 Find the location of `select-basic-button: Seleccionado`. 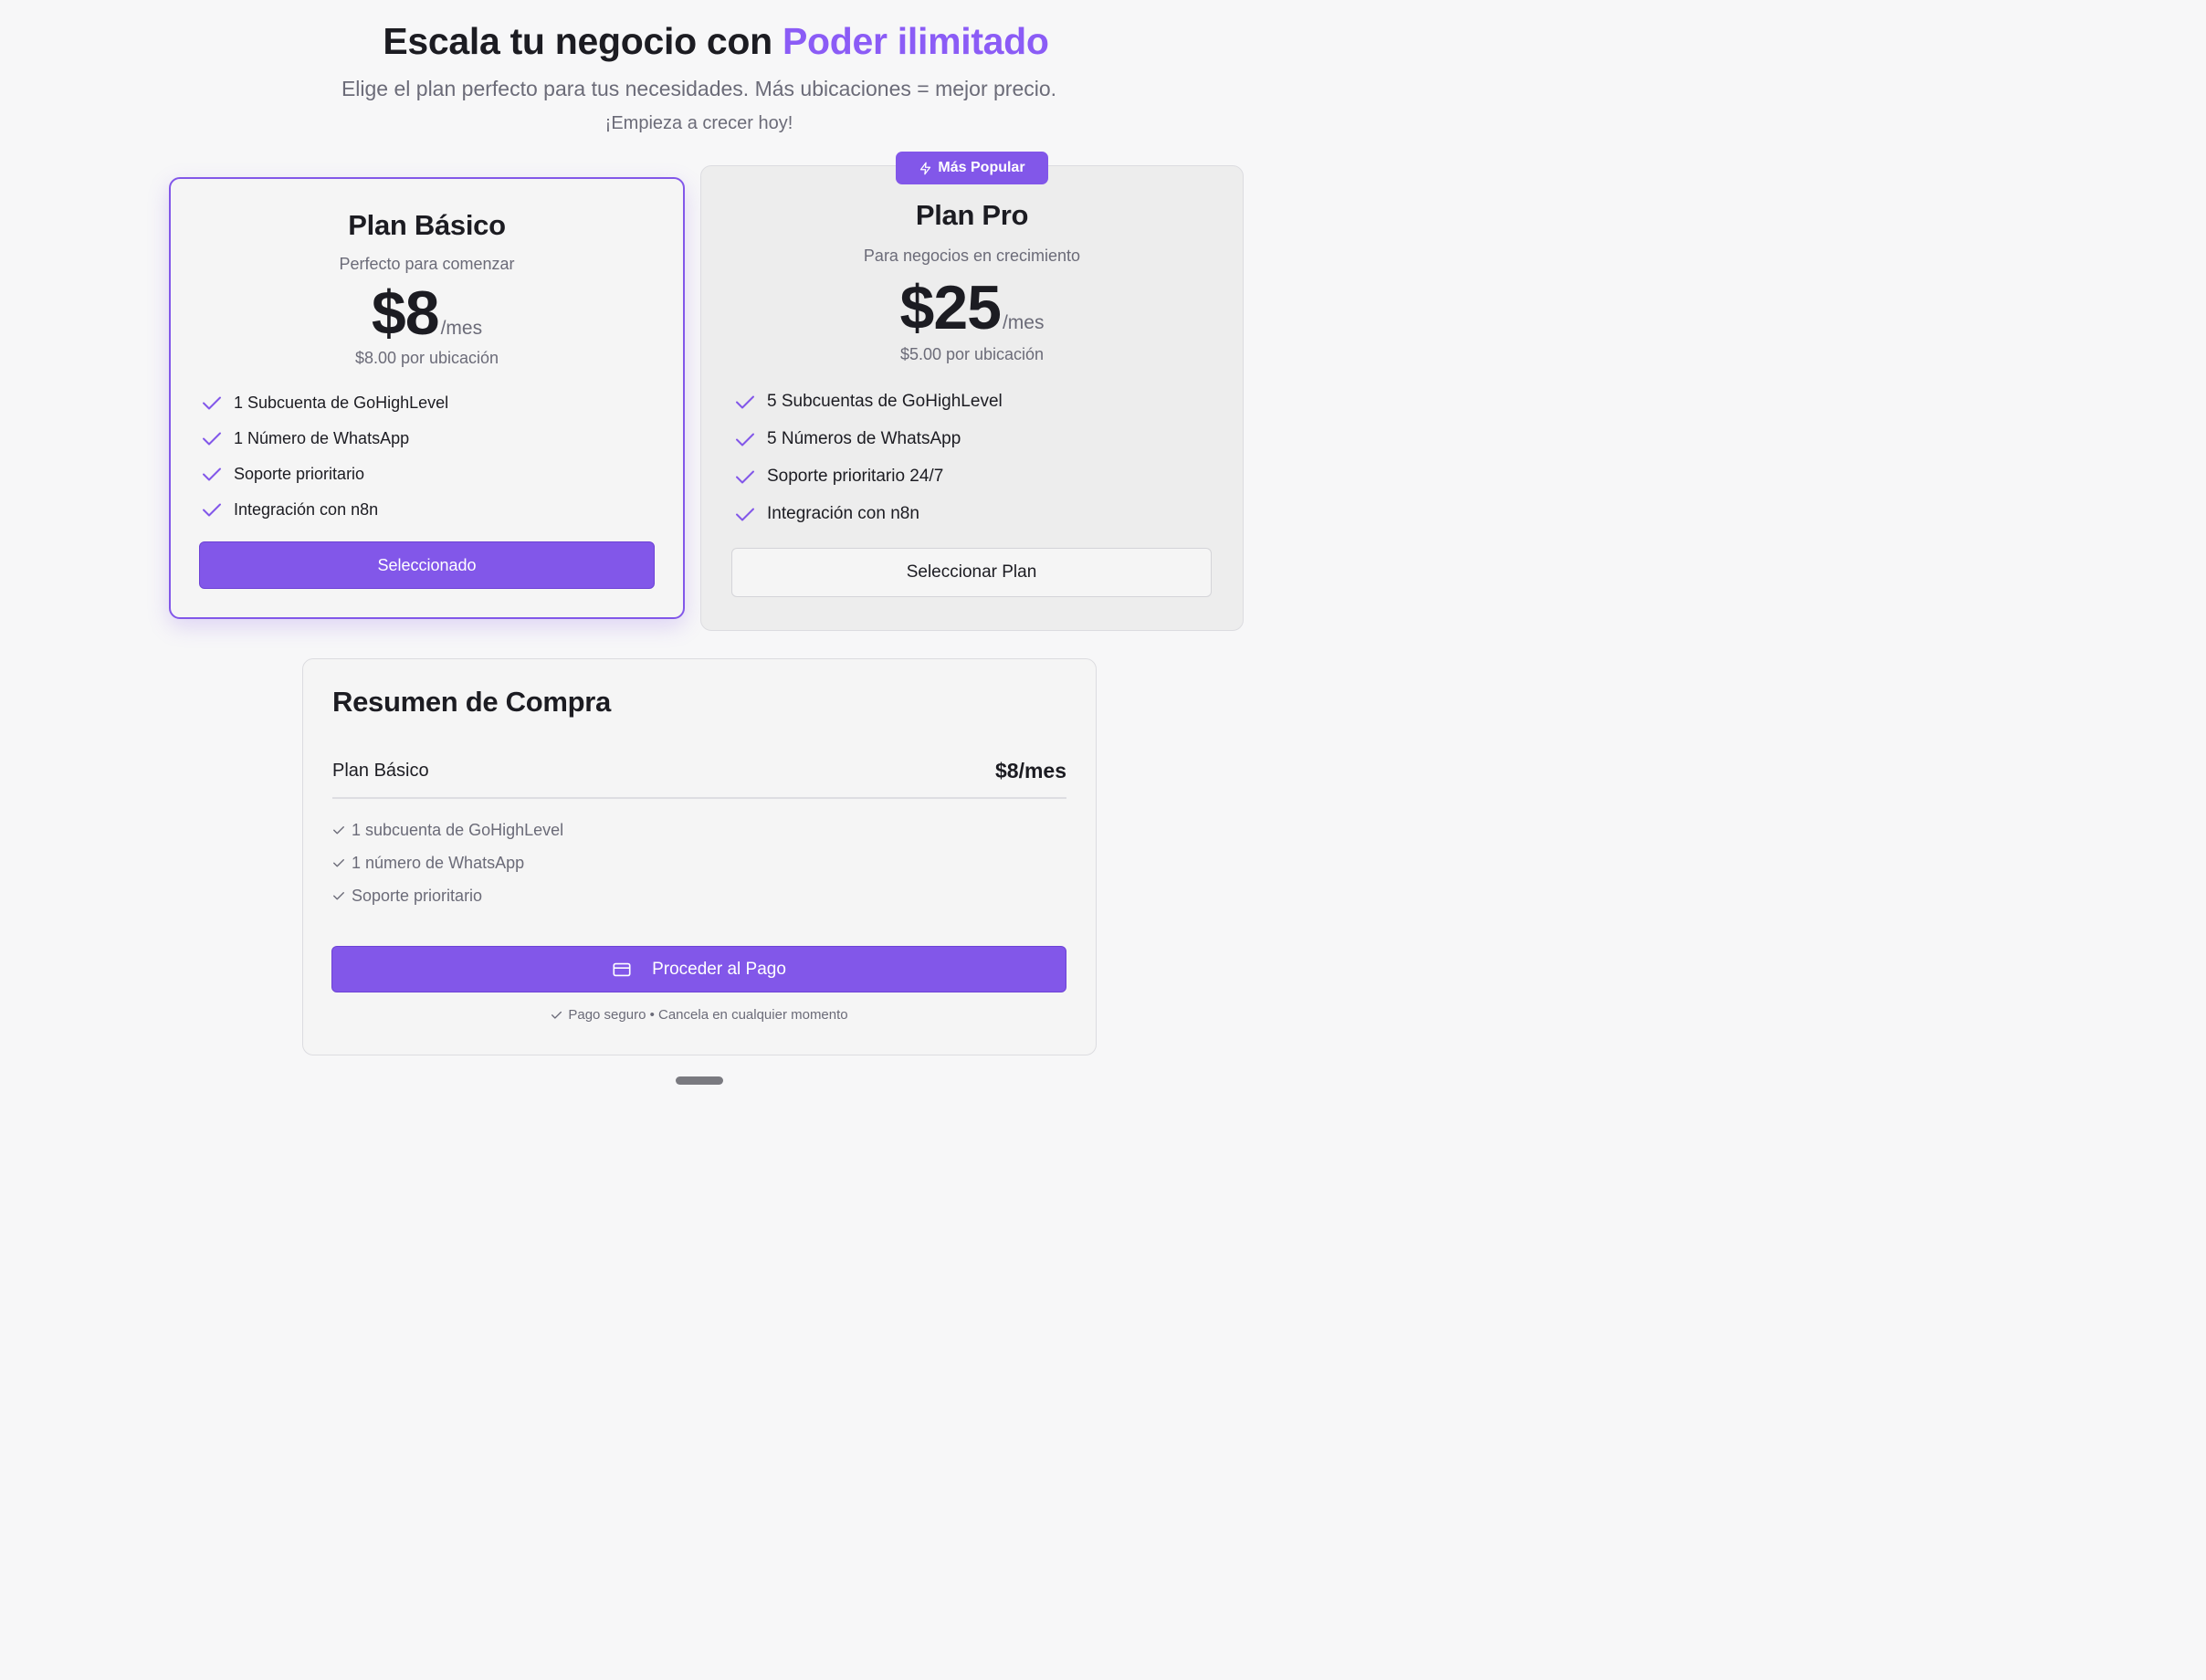

select-basic-button: Seleccionado is located at coordinates (427, 565).